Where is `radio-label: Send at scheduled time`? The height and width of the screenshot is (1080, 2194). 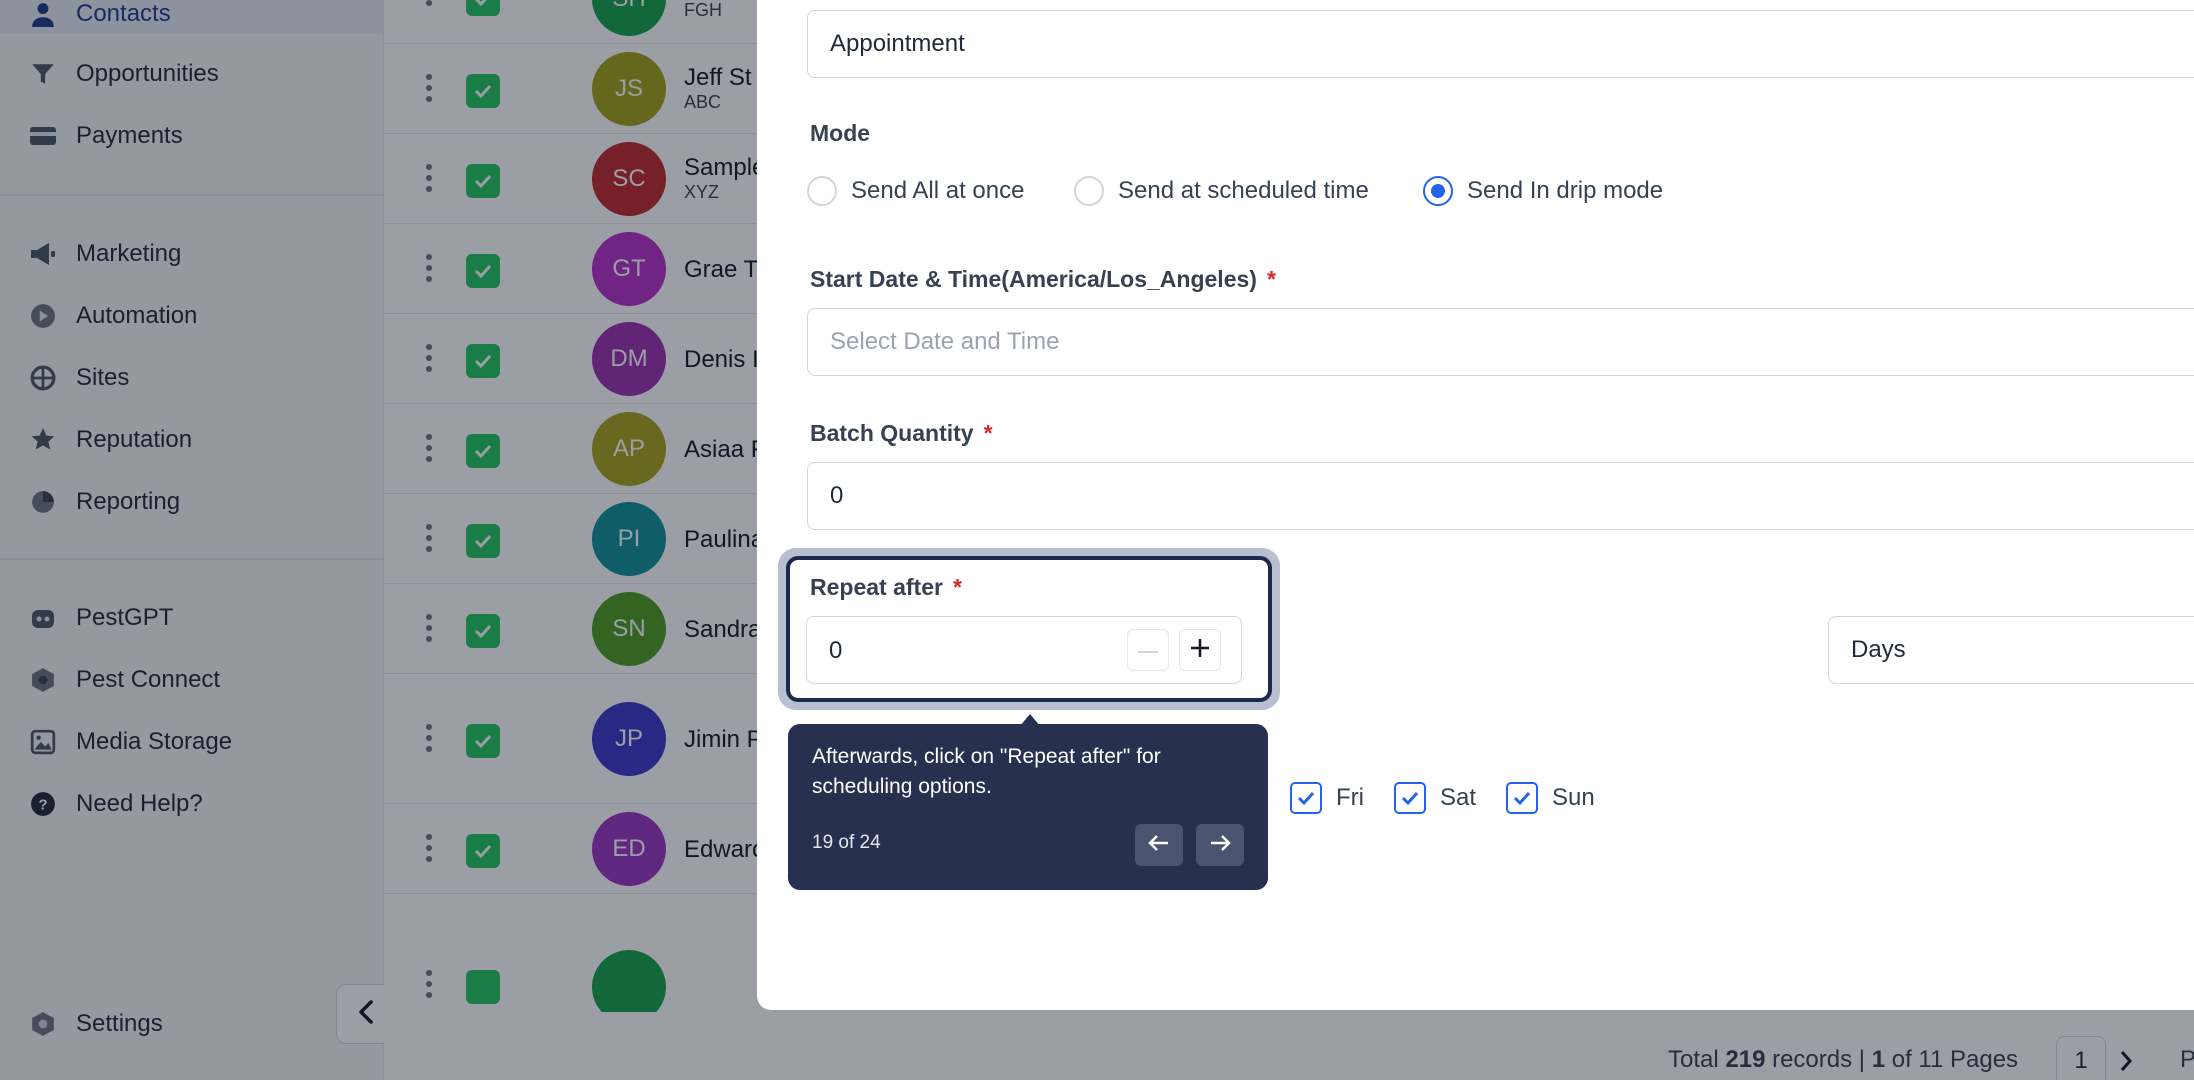 radio-label: Send at scheduled time is located at coordinates (1243, 190).